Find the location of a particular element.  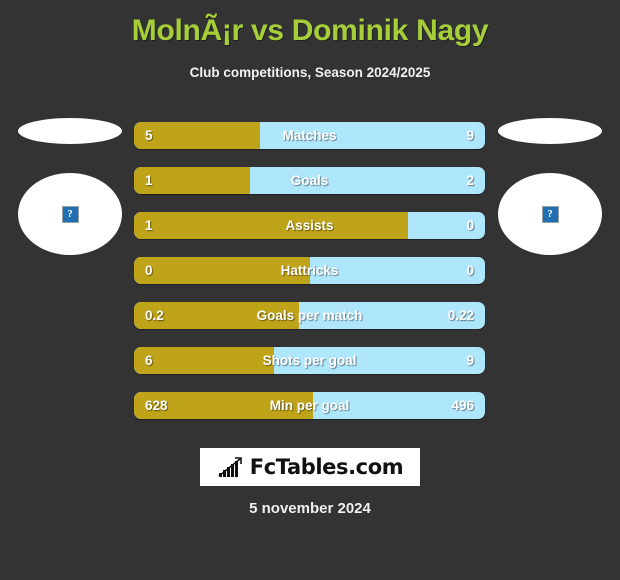

stat-label: Goals per match is located at coordinates (309, 315).